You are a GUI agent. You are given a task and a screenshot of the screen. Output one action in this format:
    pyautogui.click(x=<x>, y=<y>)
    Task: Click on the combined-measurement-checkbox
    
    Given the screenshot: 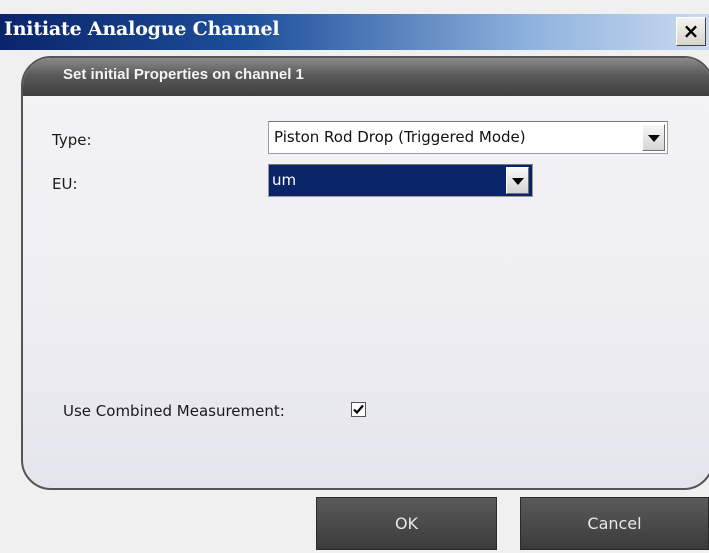 What is the action you would take?
    pyautogui.click(x=358, y=409)
    